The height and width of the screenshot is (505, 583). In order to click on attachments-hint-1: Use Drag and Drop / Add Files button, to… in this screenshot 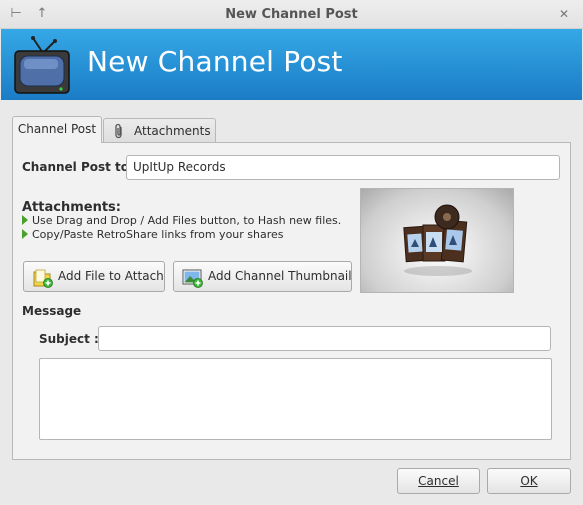, I will do `click(181, 220)`.